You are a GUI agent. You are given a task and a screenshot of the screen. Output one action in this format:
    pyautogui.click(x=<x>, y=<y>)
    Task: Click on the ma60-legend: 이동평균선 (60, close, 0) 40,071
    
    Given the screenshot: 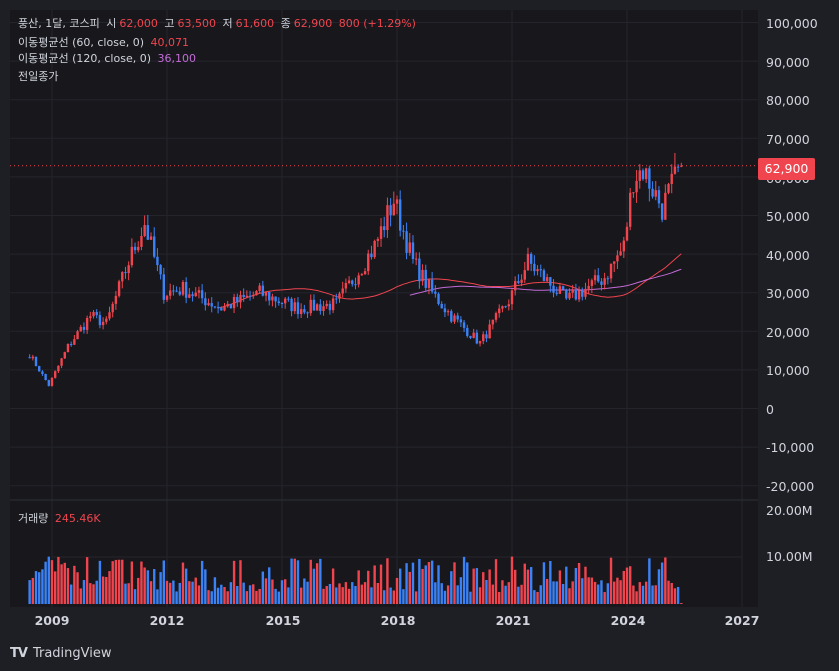 What is the action you would take?
    pyautogui.click(x=105, y=43)
    